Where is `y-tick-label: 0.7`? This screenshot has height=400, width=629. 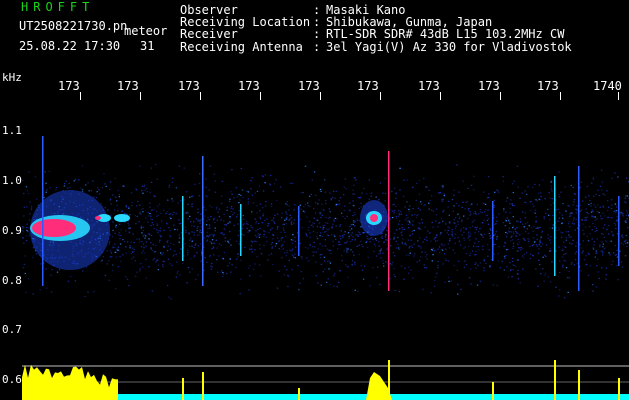 y-tick-label: 0.7 is located at coordinates (12, 329).